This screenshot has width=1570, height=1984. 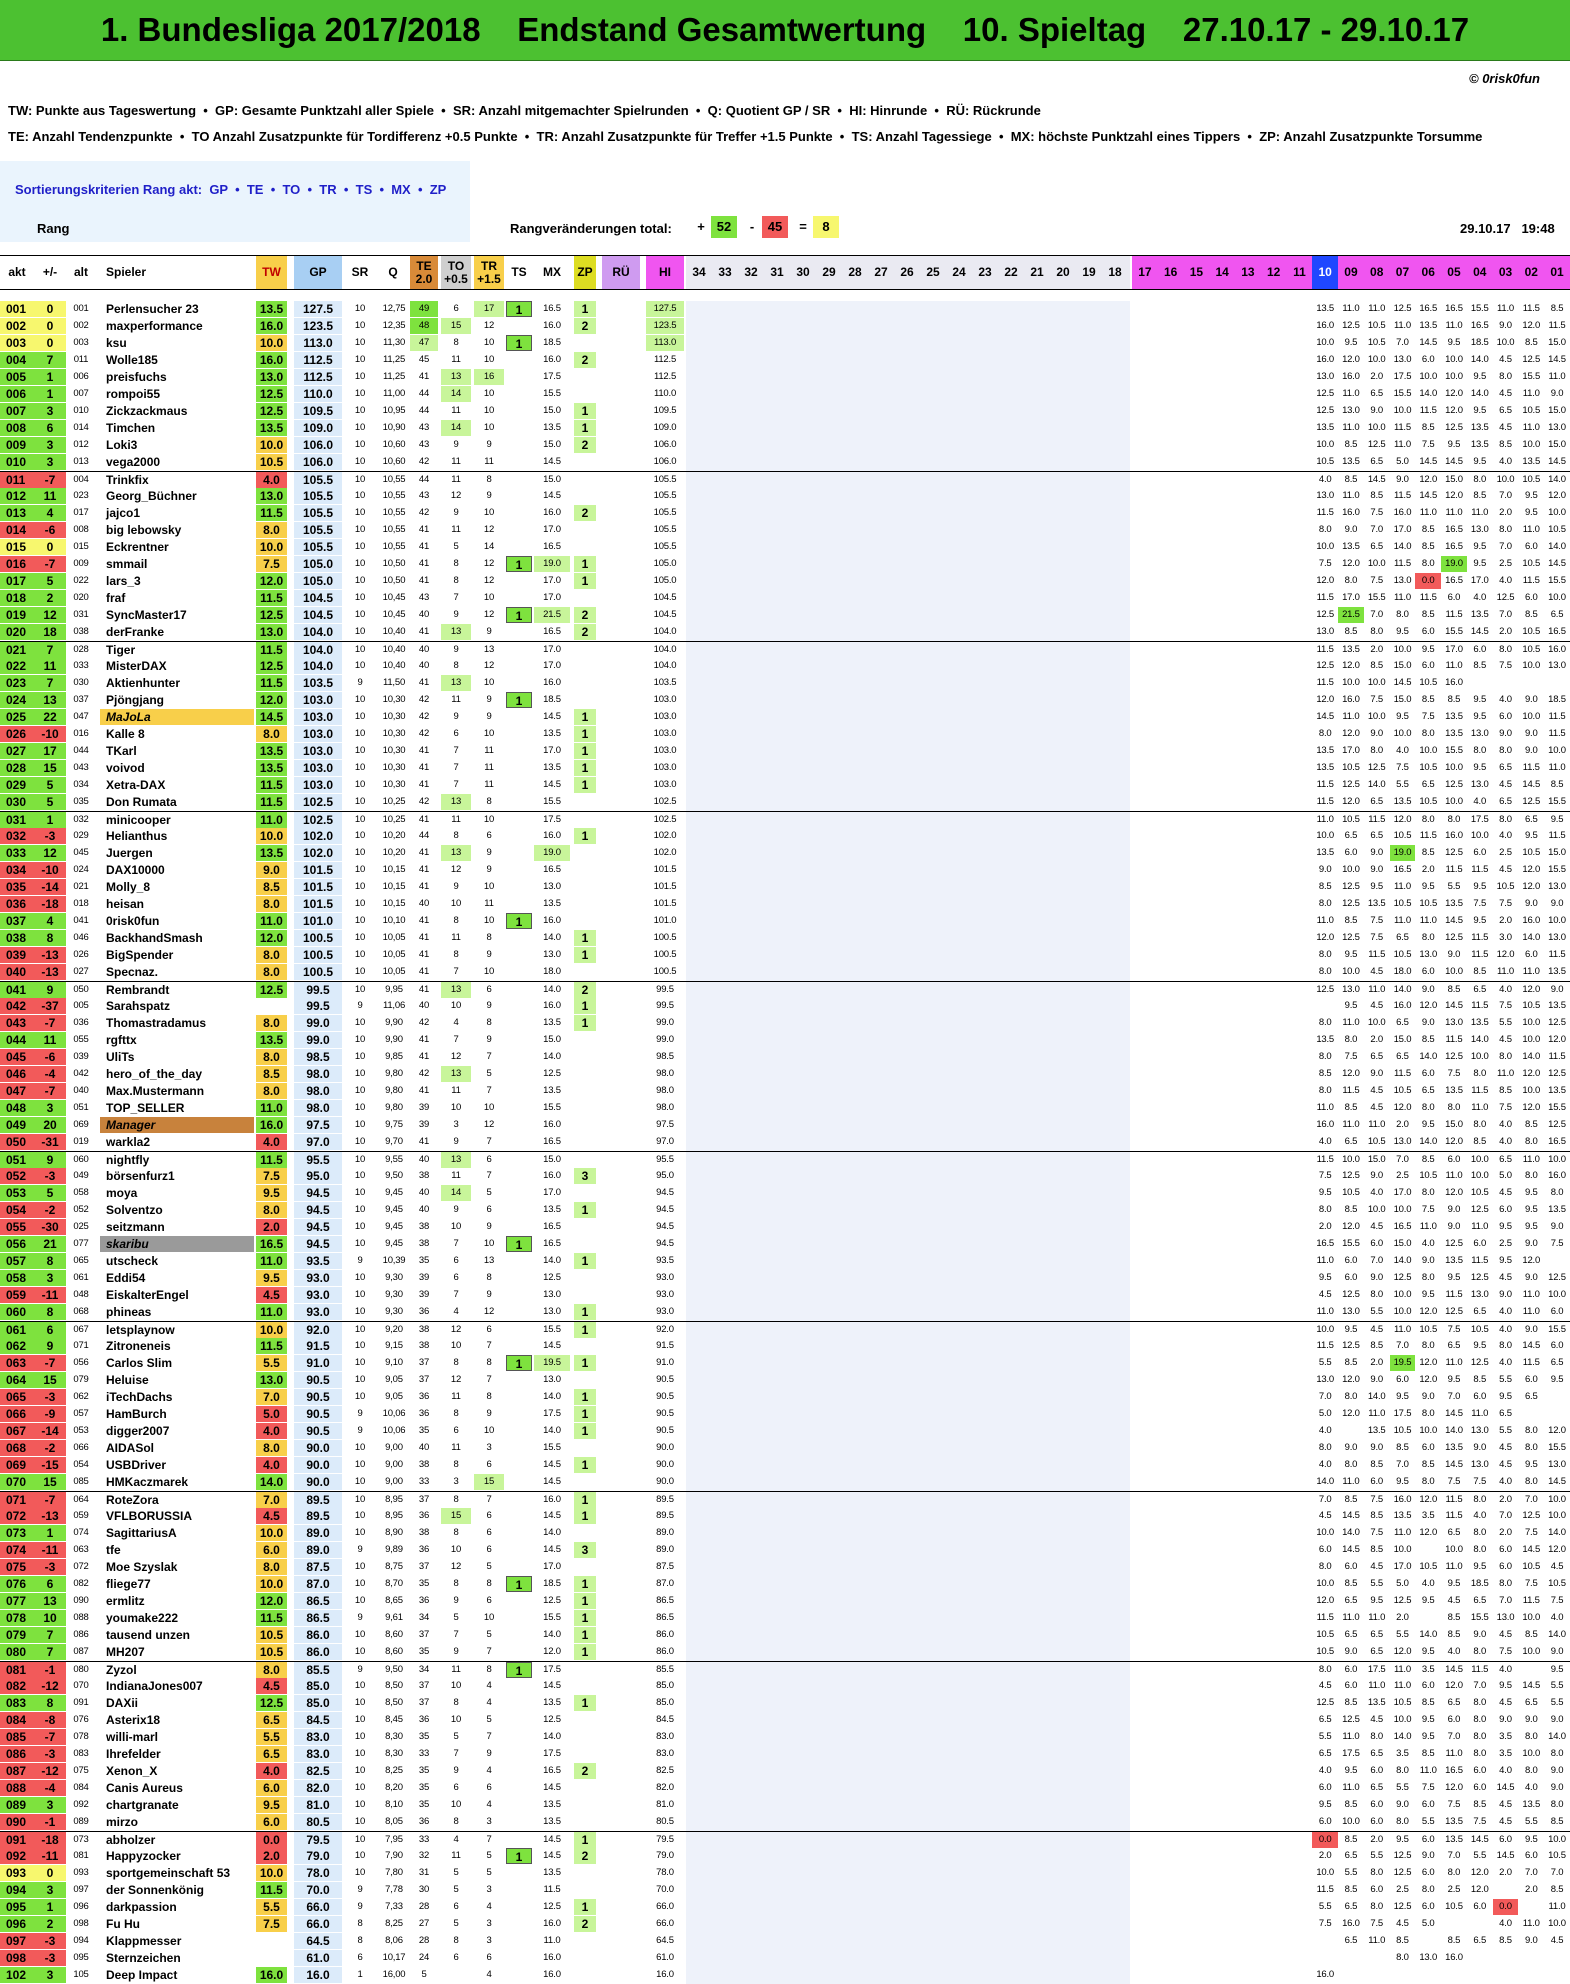 I want to click on quotient: 8,10, so click(x=394, y=1804).